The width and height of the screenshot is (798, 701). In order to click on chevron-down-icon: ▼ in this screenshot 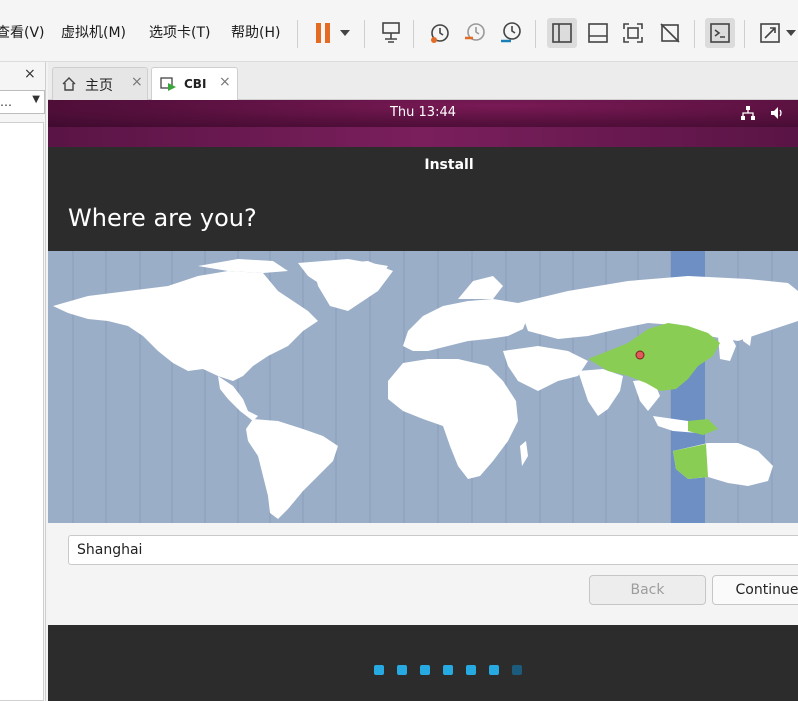, I will do `click(36, 99)`.